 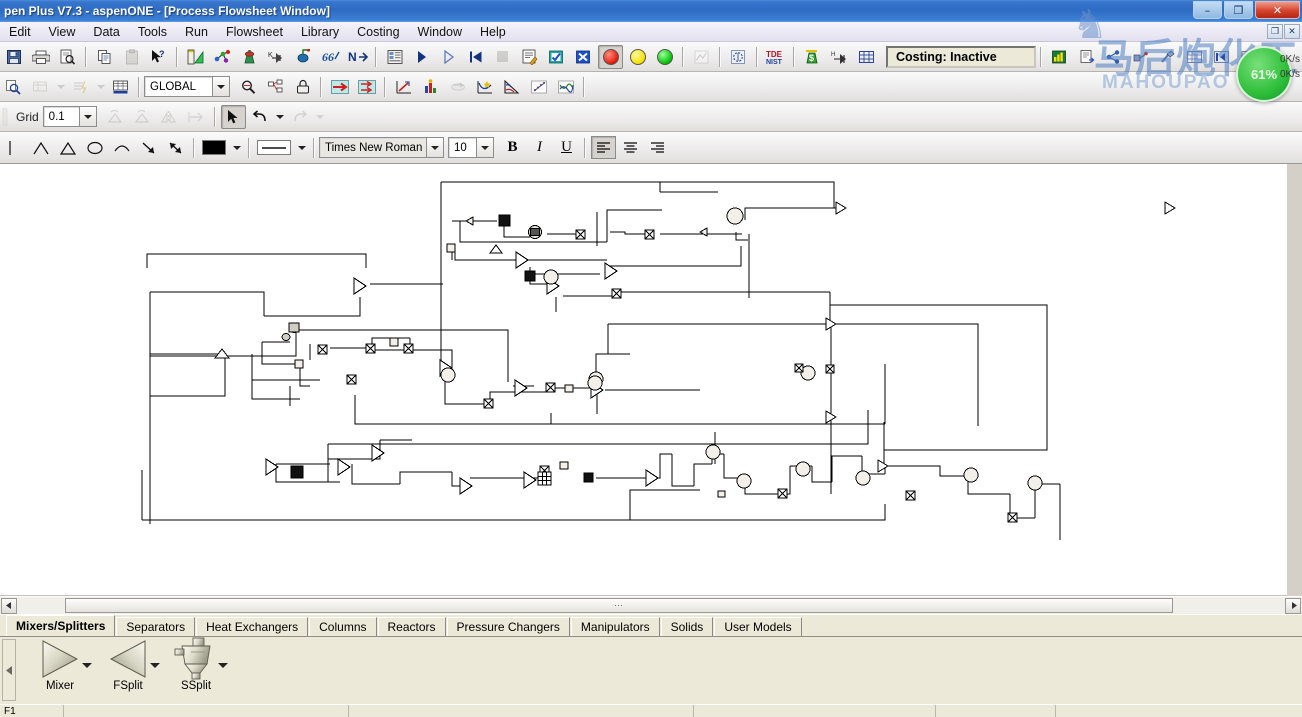 What do you see at coordinates (411, 626) in the screenshot?
I see `tab-reactors: Reactors` at bounding box center [411, 626].